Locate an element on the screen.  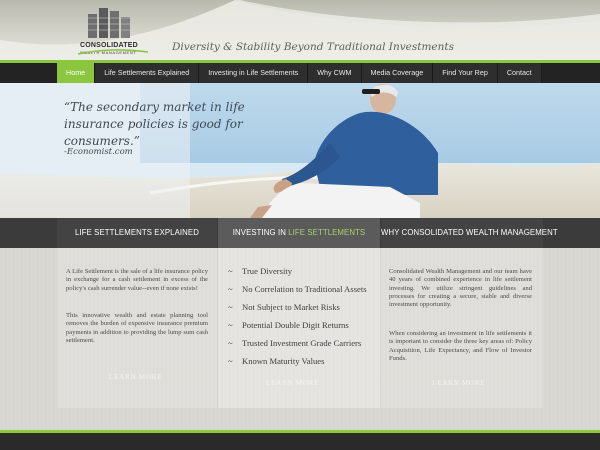
nav-item-contact: Contact is located at coordinates (519, 73).